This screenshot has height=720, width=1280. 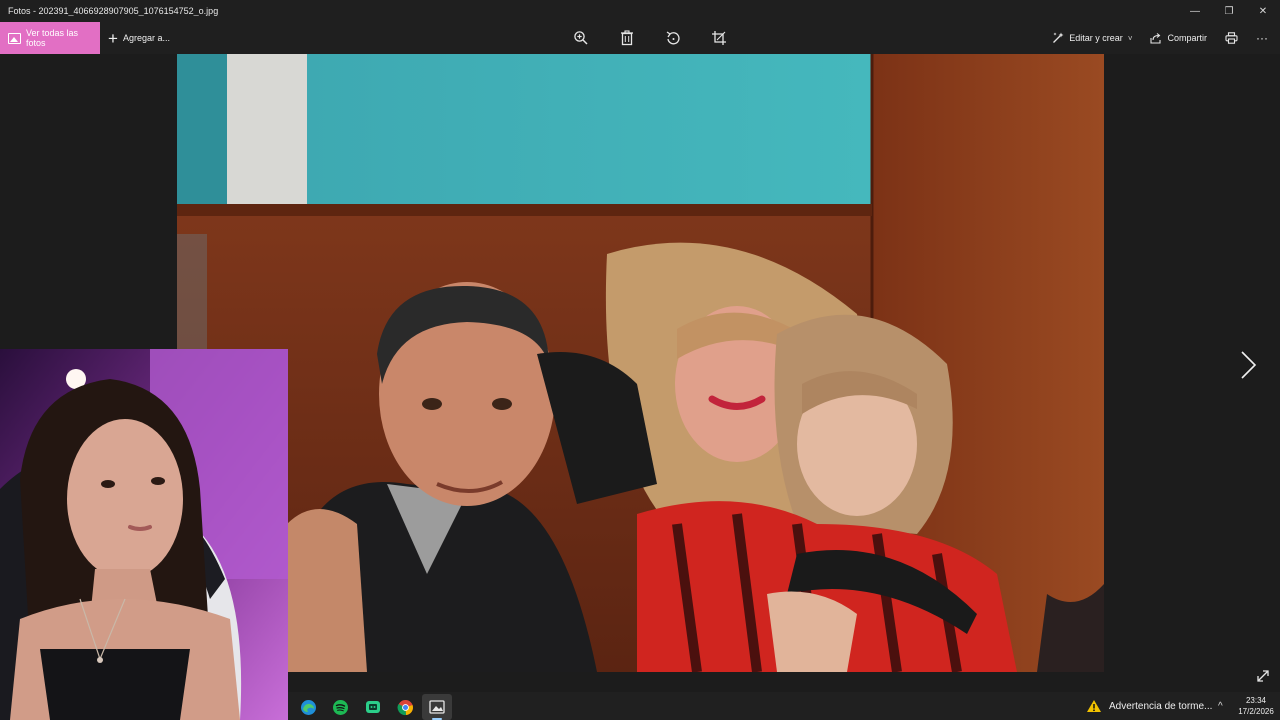 I want to click on edit-create-label: Editar y crear, so click(x=1096, y=38).